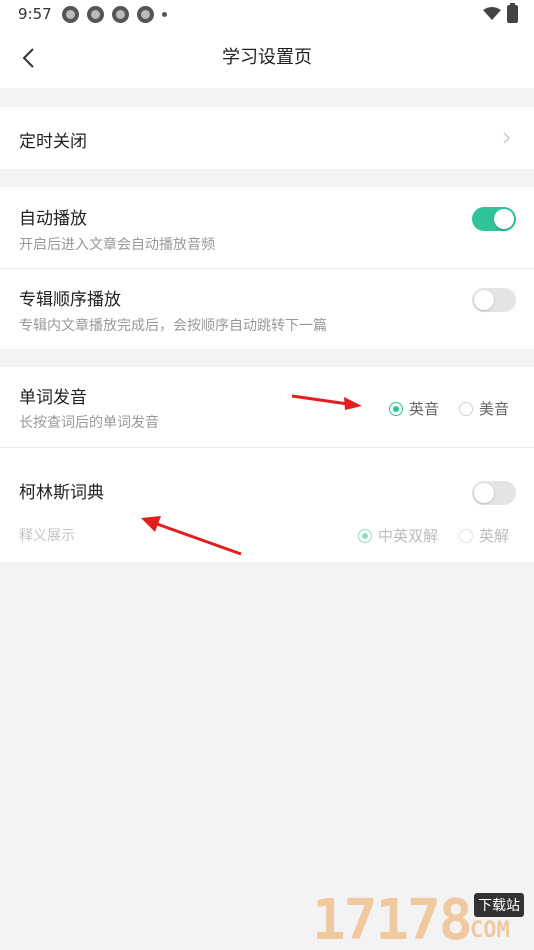 This screenshot has height=950, width=534. I want to click on row-subtitle: 开启后进入文章会自动播放音频, so click(117, 245).